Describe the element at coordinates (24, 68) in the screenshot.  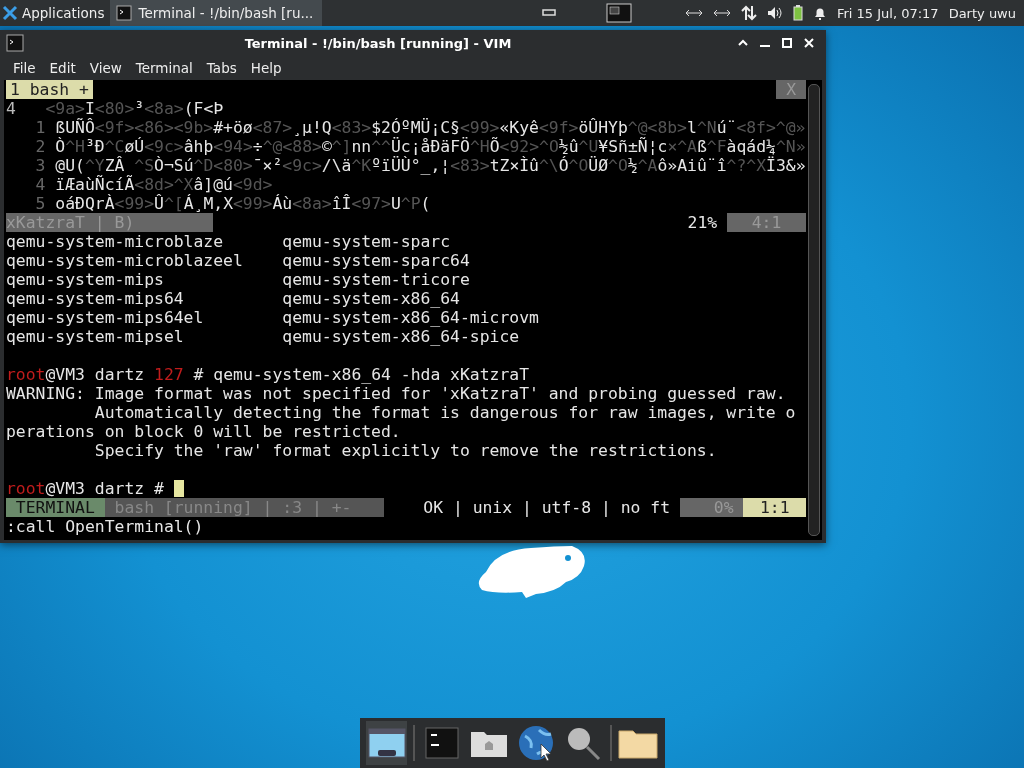
I see `menu-item: File` at that location.